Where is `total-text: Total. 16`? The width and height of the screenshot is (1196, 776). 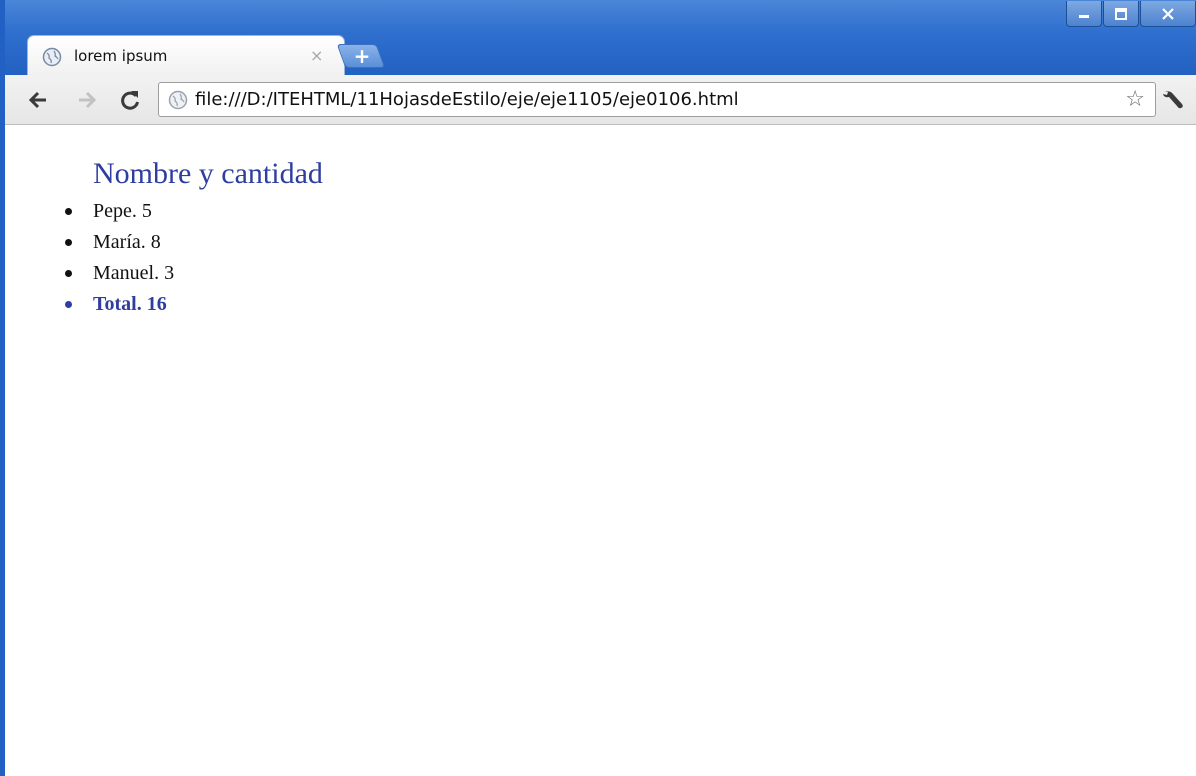
total-text: Total. 16 is located at coordinates (130, 304).